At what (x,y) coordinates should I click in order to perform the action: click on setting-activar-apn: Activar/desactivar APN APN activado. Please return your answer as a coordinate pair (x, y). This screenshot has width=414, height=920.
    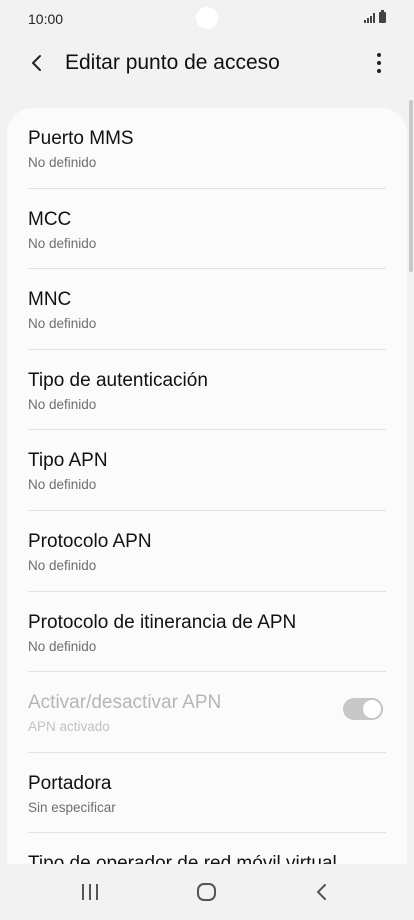
    Looking at the image, I should click on (207, 712).